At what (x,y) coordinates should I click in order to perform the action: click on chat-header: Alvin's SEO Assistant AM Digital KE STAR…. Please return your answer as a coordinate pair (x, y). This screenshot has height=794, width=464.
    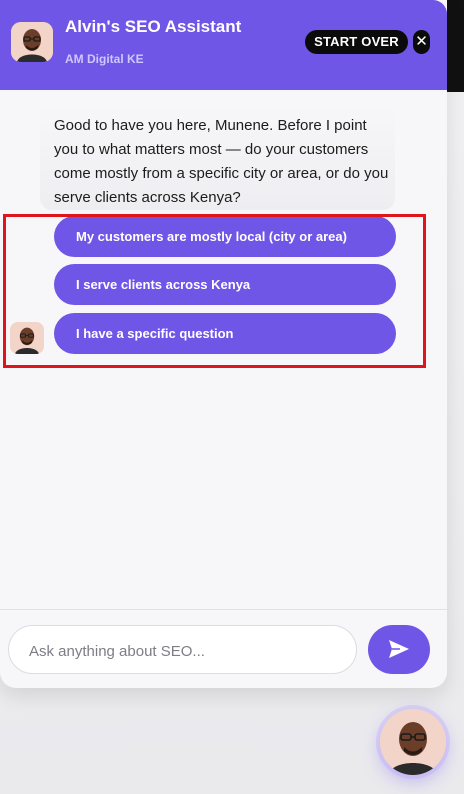
    Looking at the image, I should click on (223, 45).